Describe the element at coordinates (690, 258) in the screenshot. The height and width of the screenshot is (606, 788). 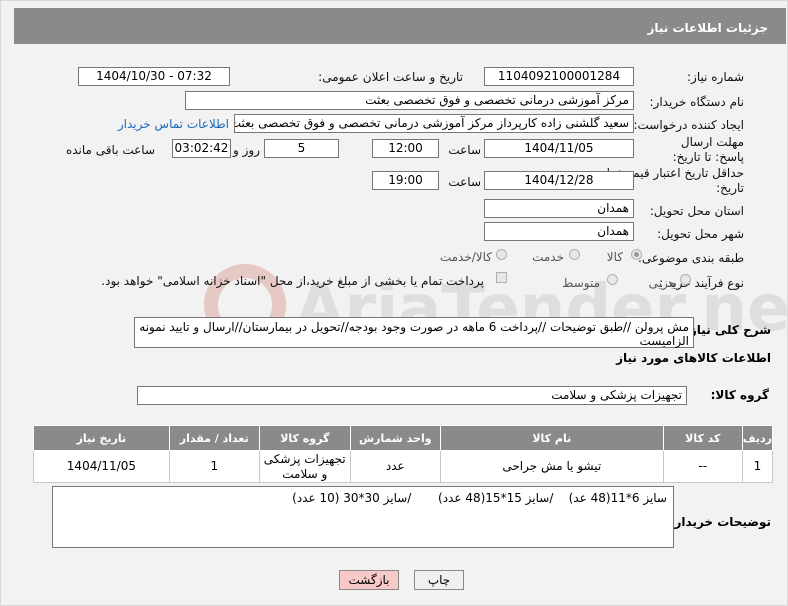
I see `category-label: طبقه بندی موضوعی:` at that location.